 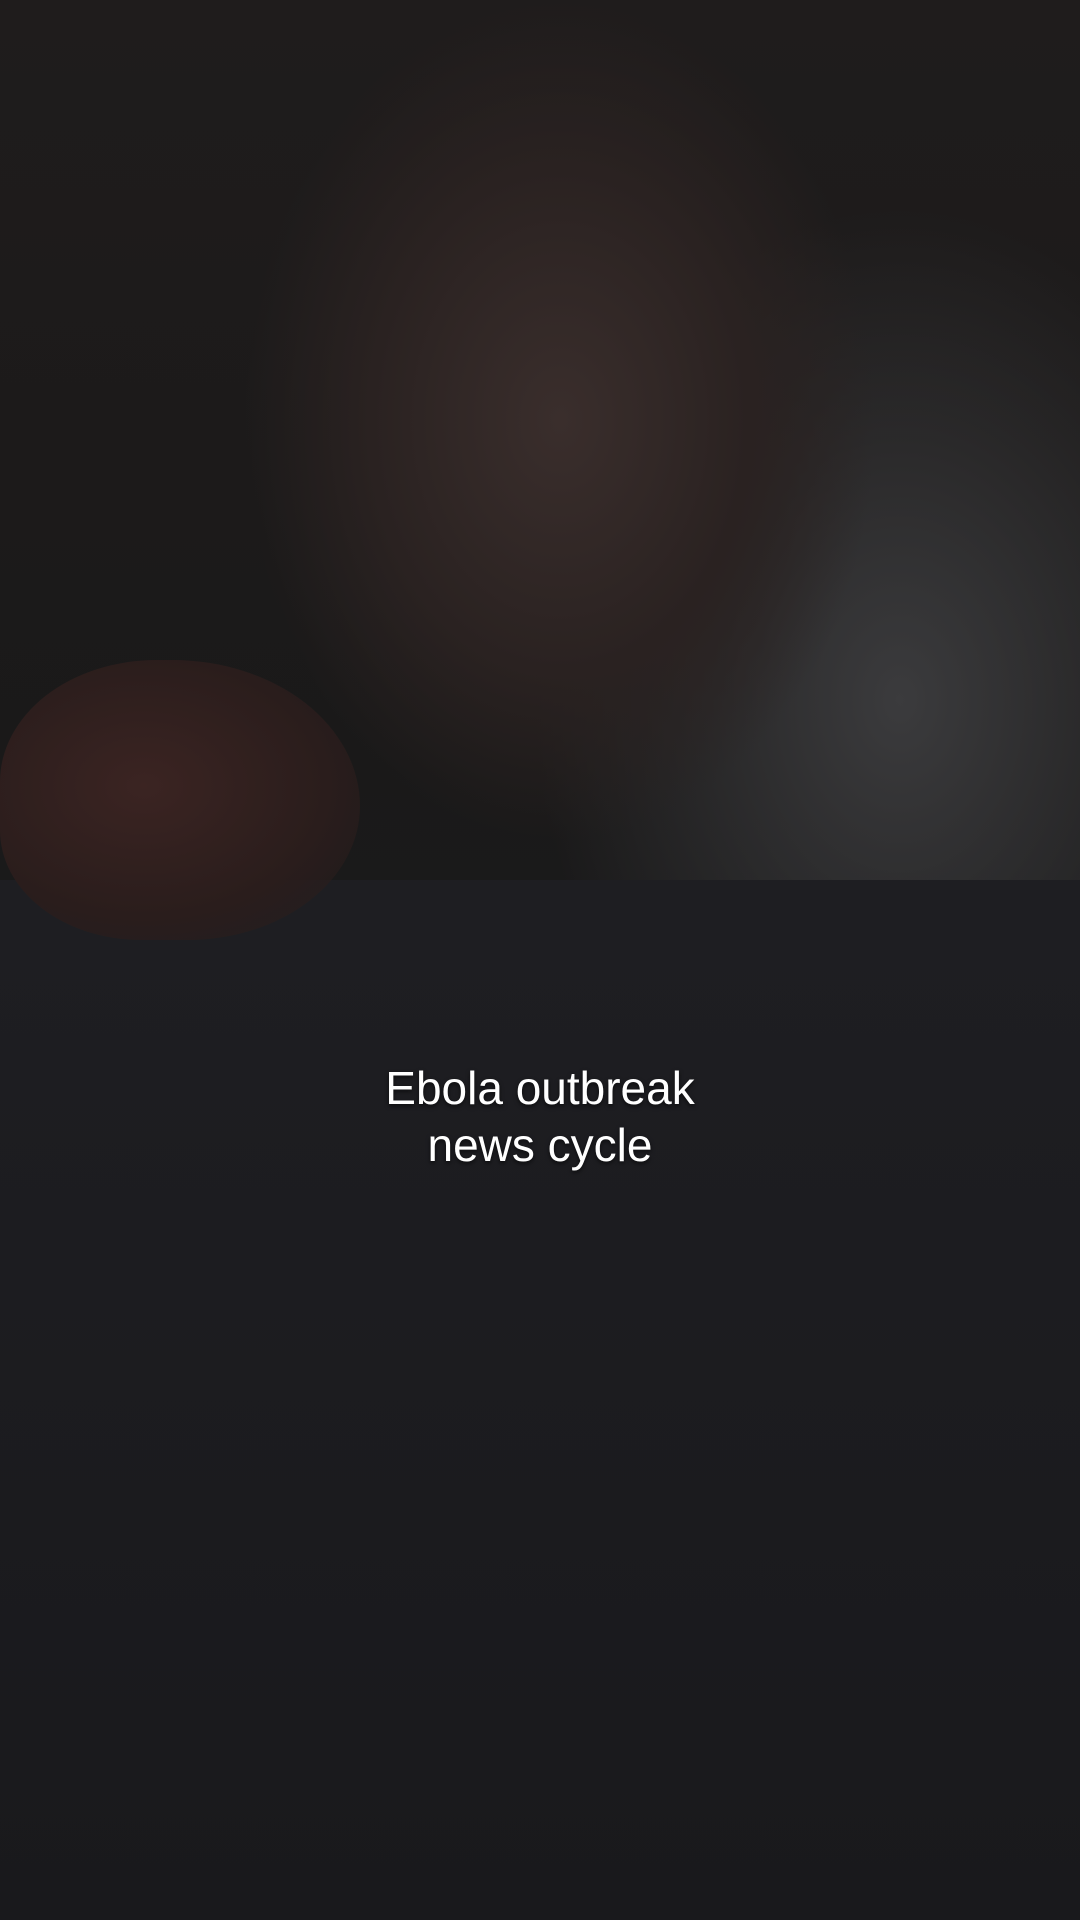 What do you see at coordinates (540, 1145) in the screenshot?
I see `caption-line-2: news cycle` at bounding box center [540, 1145].